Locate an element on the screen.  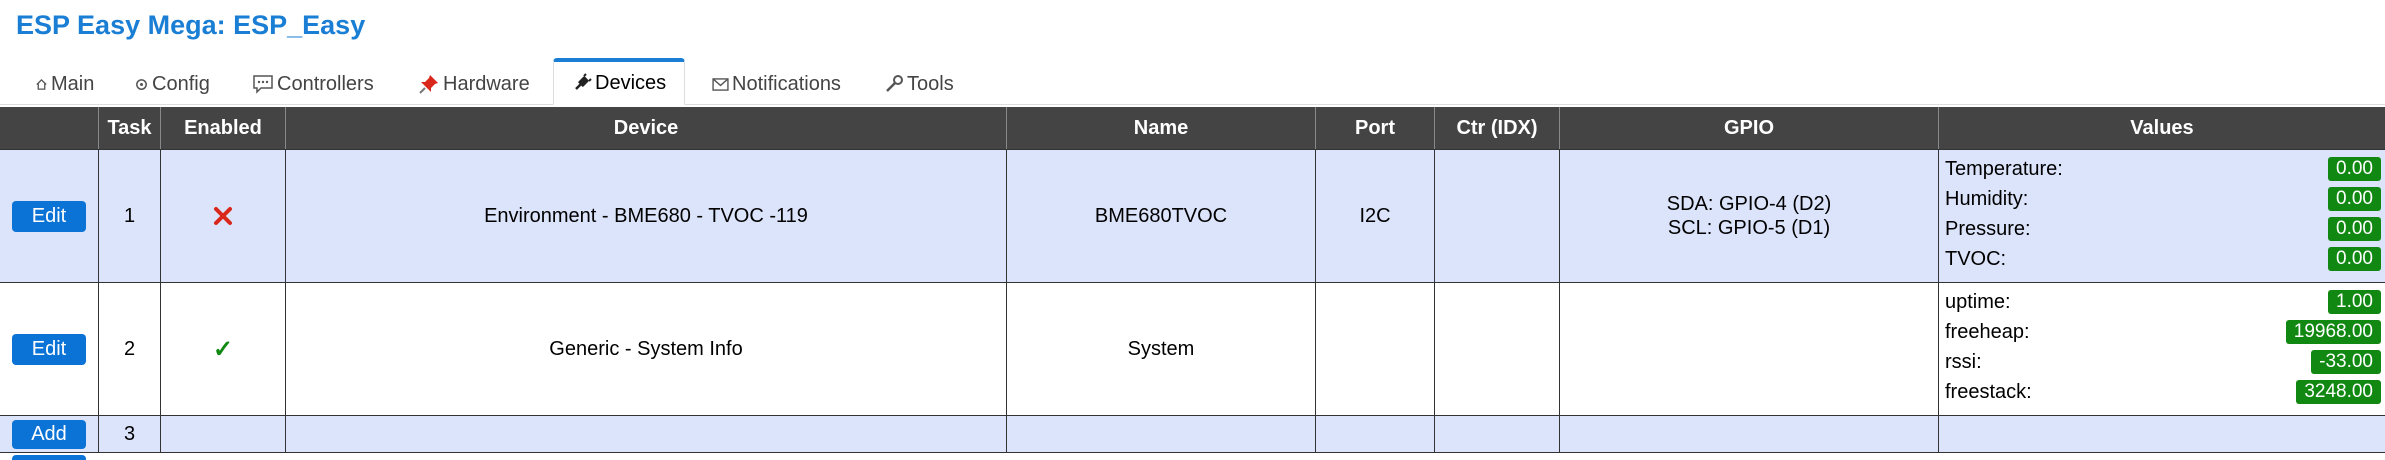
value-name: Pressure: is located at coordinates (1988, 228).